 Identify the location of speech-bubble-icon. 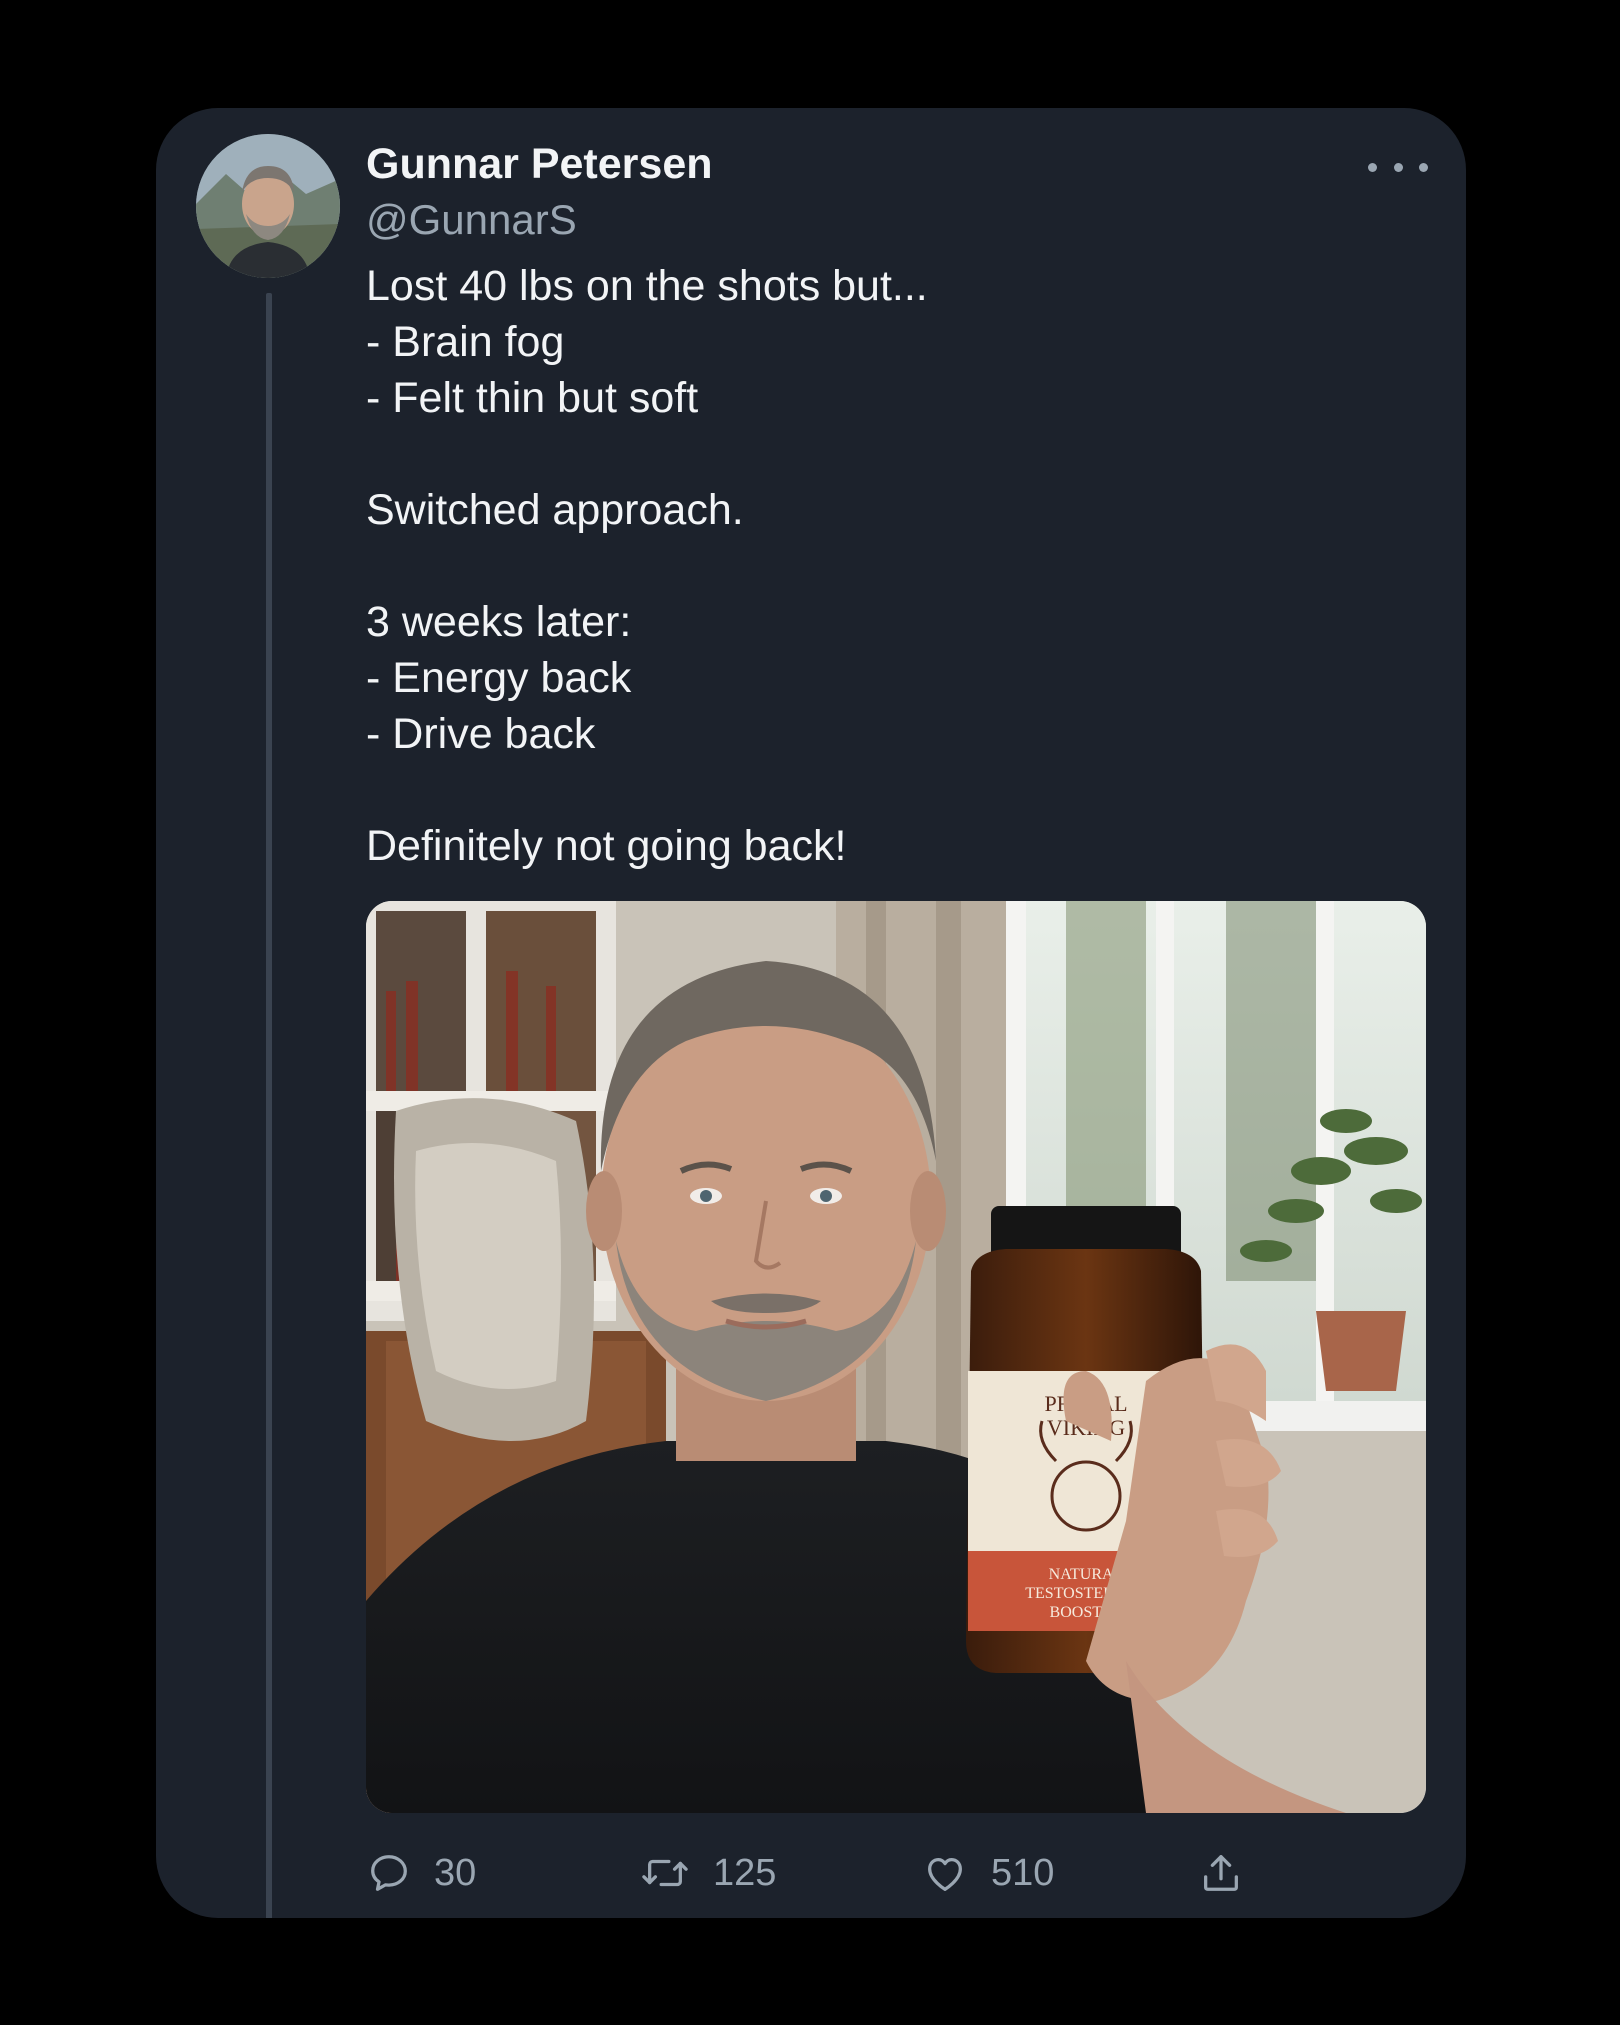
(389, 1873).